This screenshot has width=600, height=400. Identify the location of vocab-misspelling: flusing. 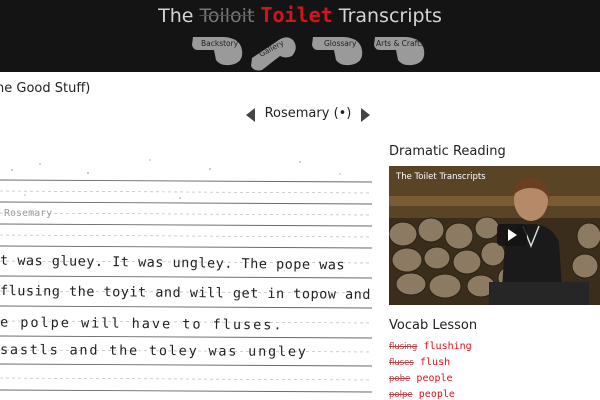
(403, 347).